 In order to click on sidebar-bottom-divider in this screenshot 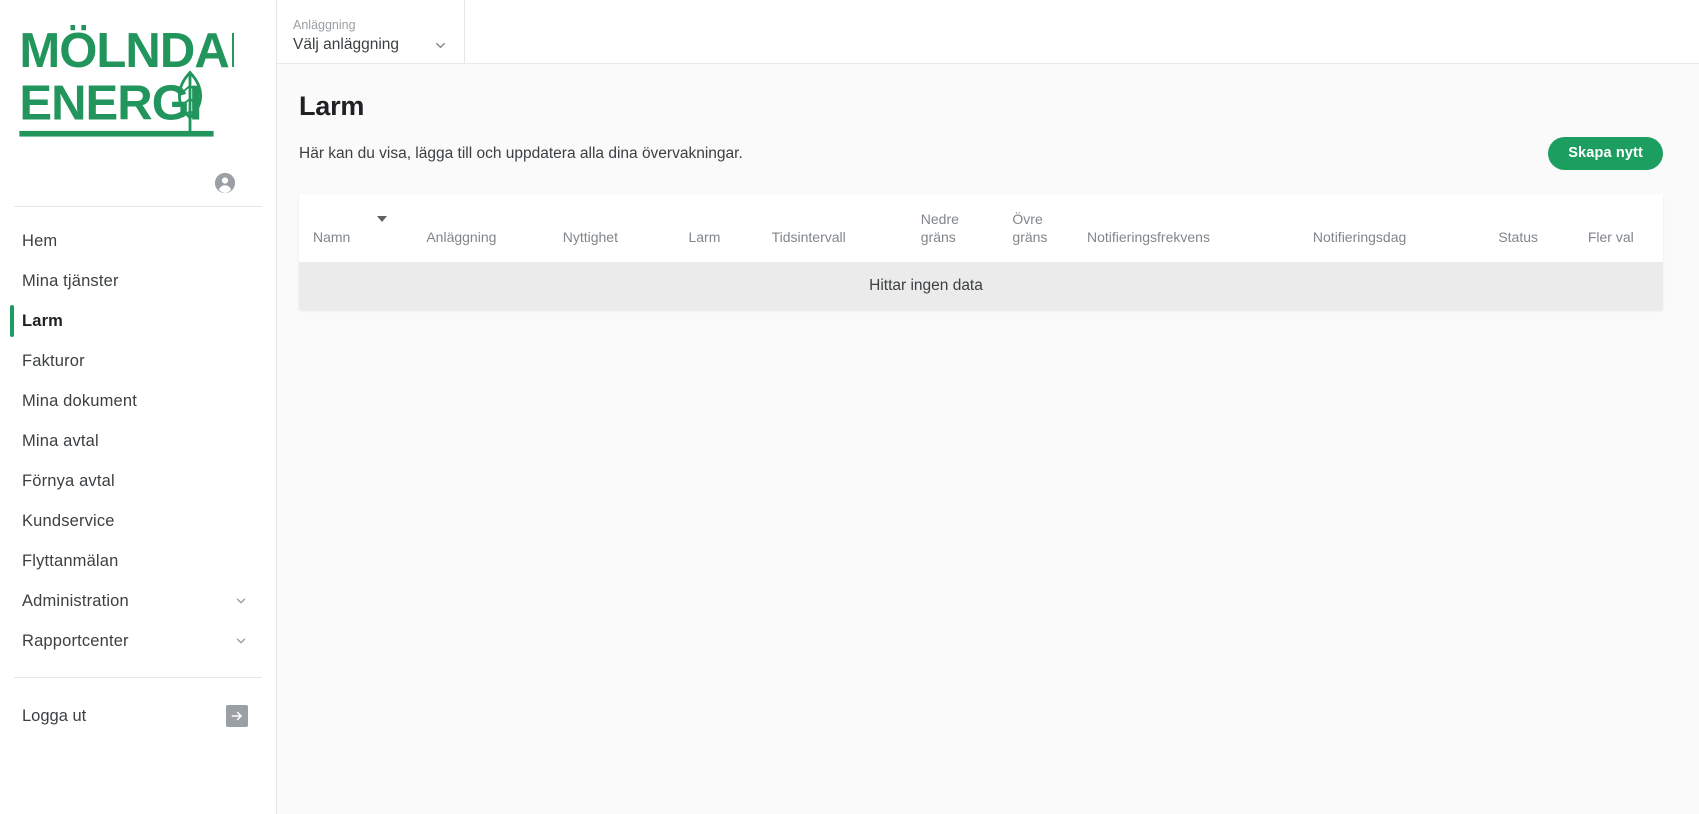, I will do `click(138, 677)`.